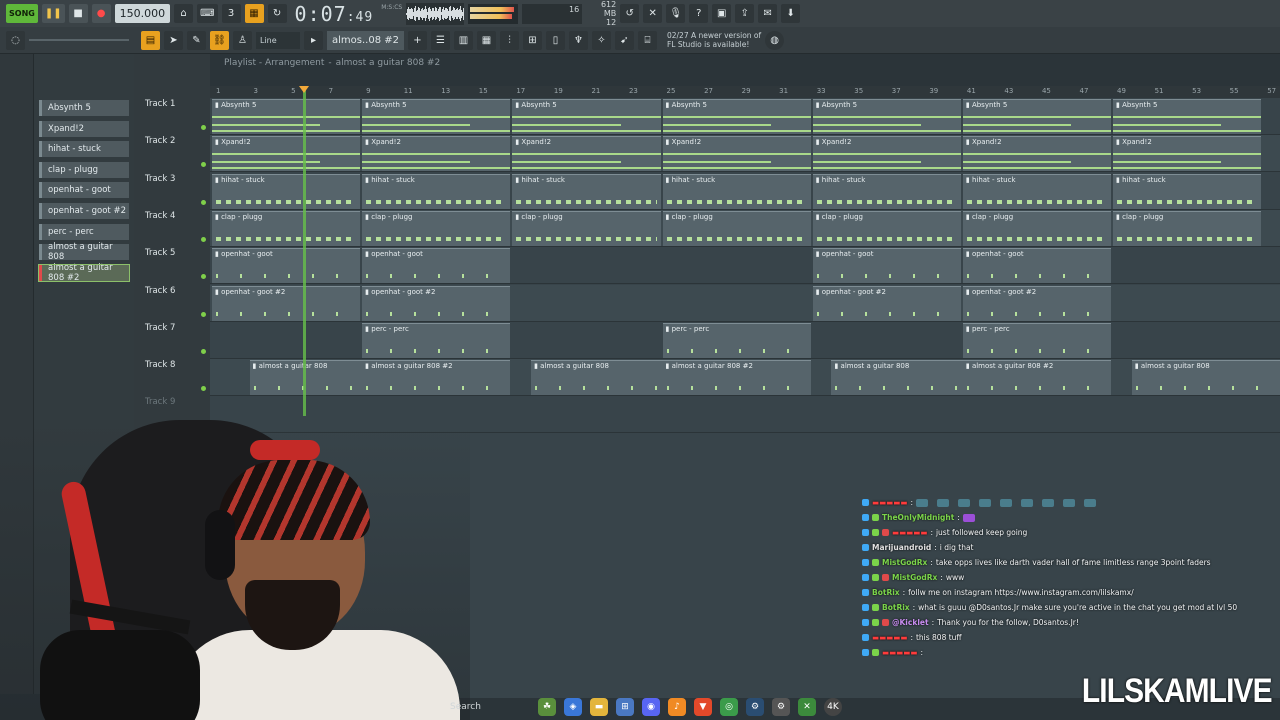 The height and width of the screenshot is (720, 1280). Describe the element at coordinates (677, 706) in the screenshot. I see `fl-studio-icon: ♪` at that location.